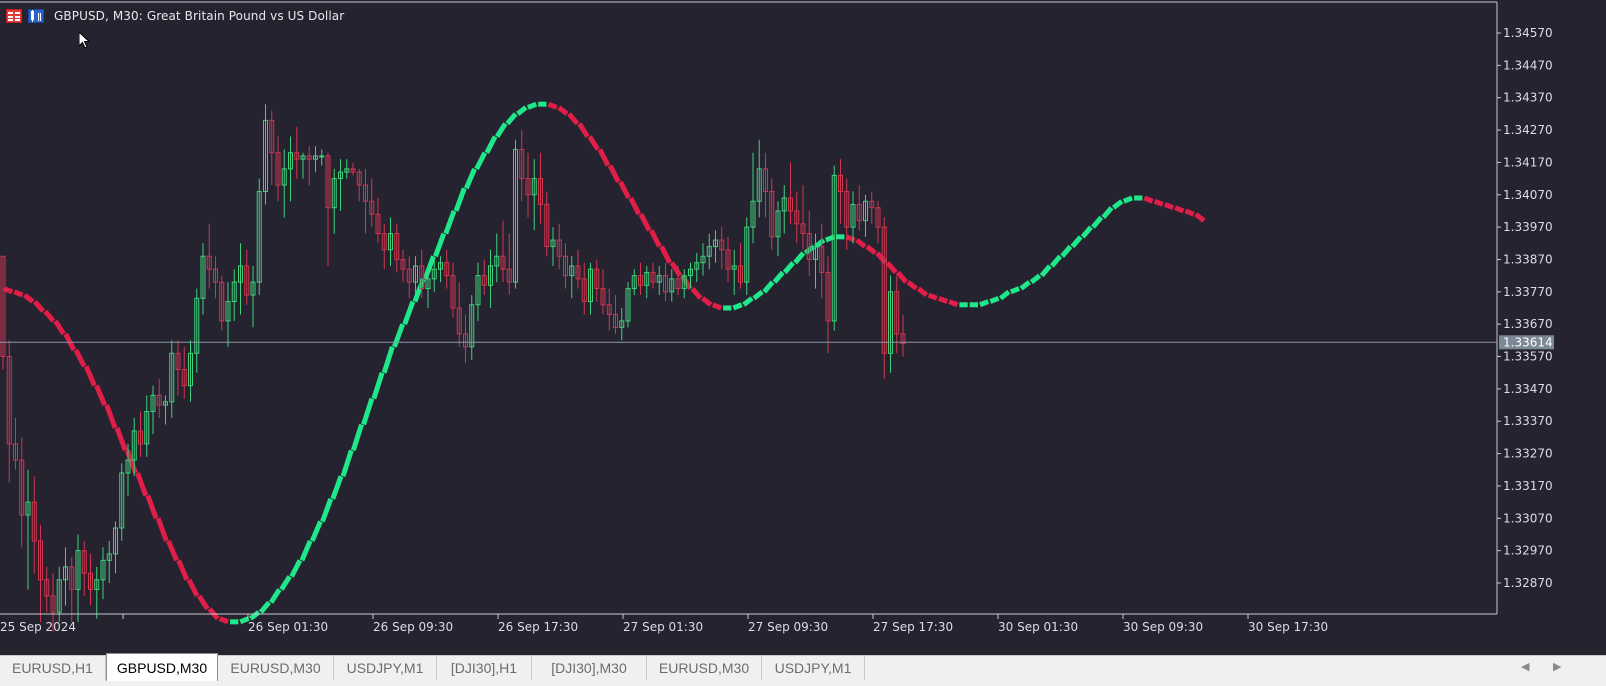  Describe the element at coordinates (1528, 583) in the screenshot. I see `price-label: 1.32870` at that location.